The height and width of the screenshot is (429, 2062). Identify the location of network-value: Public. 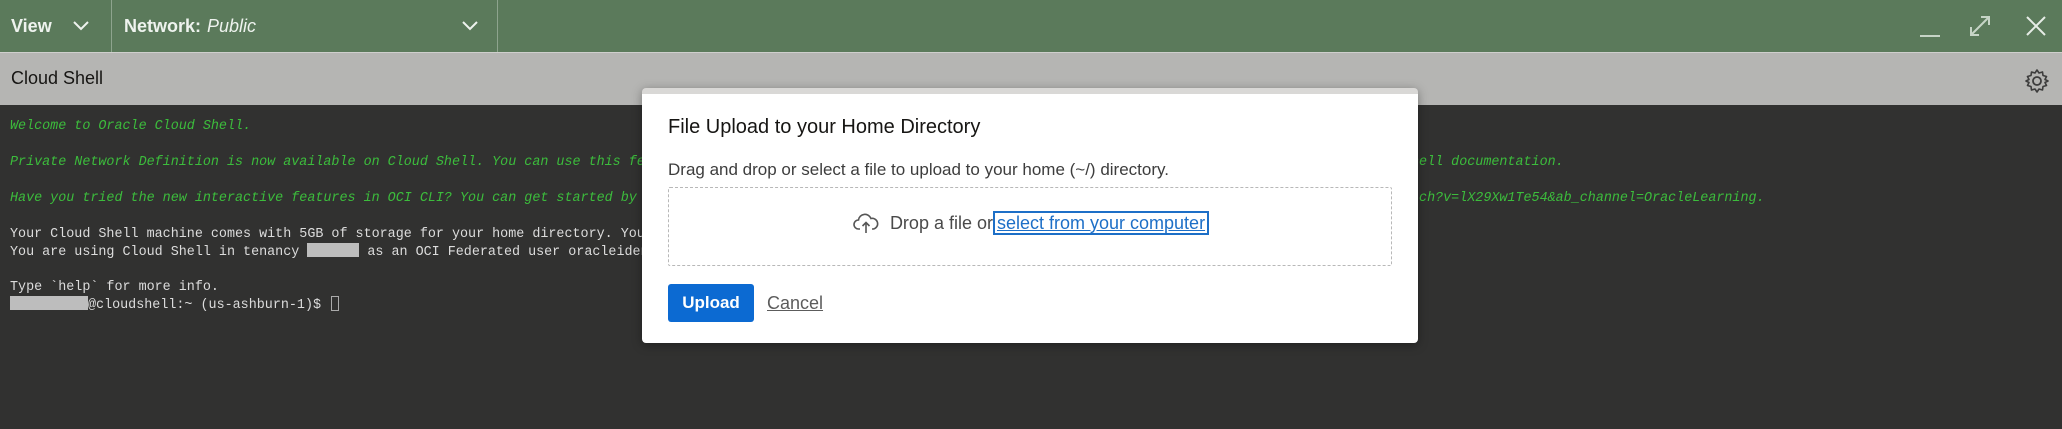
(232, 25).